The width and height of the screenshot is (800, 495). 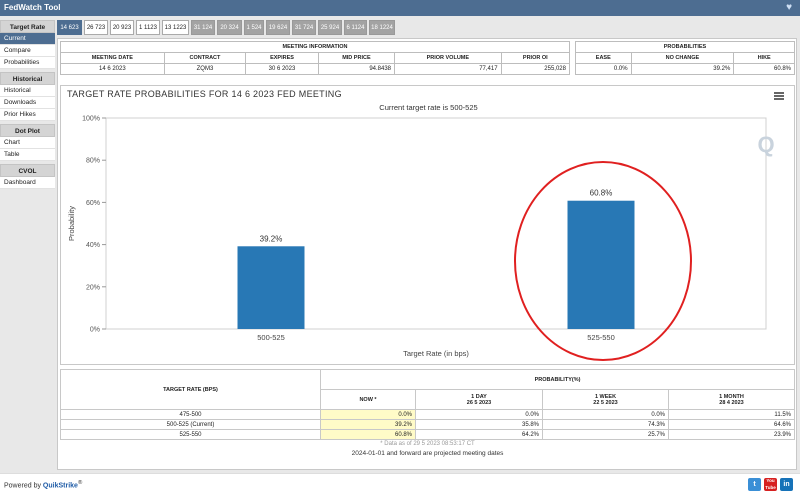 What do you see at coordinates (148, 27) in the screenshot?
I see `tab-meeting: 1 1123` at bounding box center [148, 27].